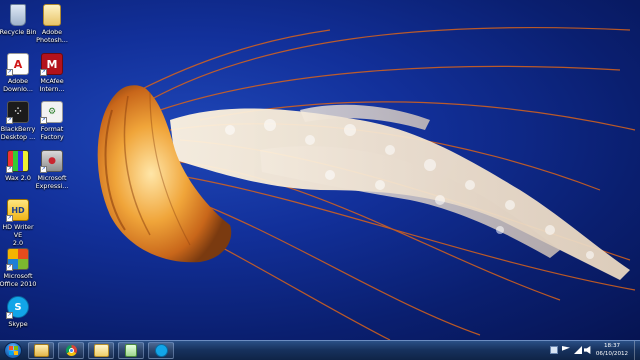  I want to click on folder-icon, so click(101, 350).